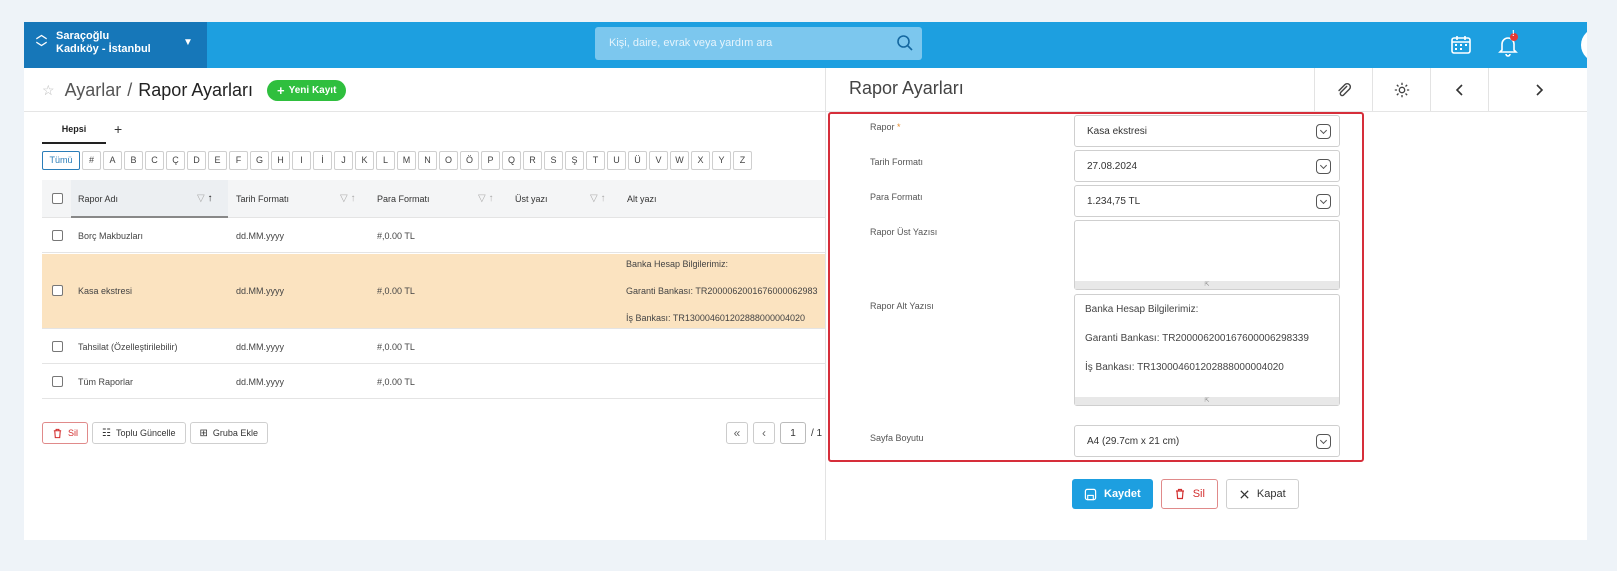 The width and height of the screenshot is (1617, 571). I want to click on letter-filter-item: R, so click(532, 160).